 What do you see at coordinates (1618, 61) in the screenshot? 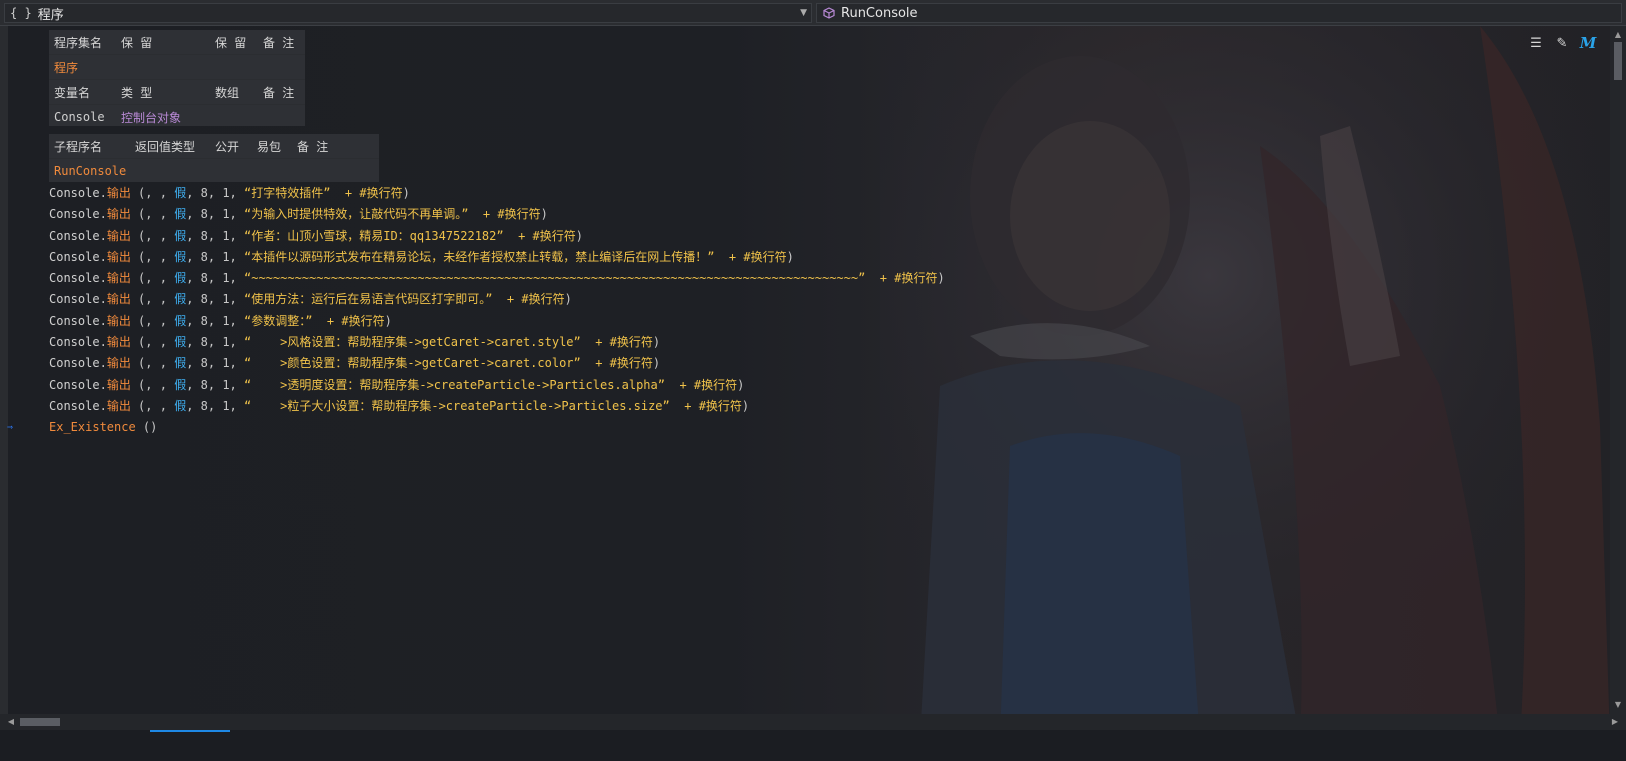
I see `vertical-scroll-thumb` at bounding box center [1618, 61].